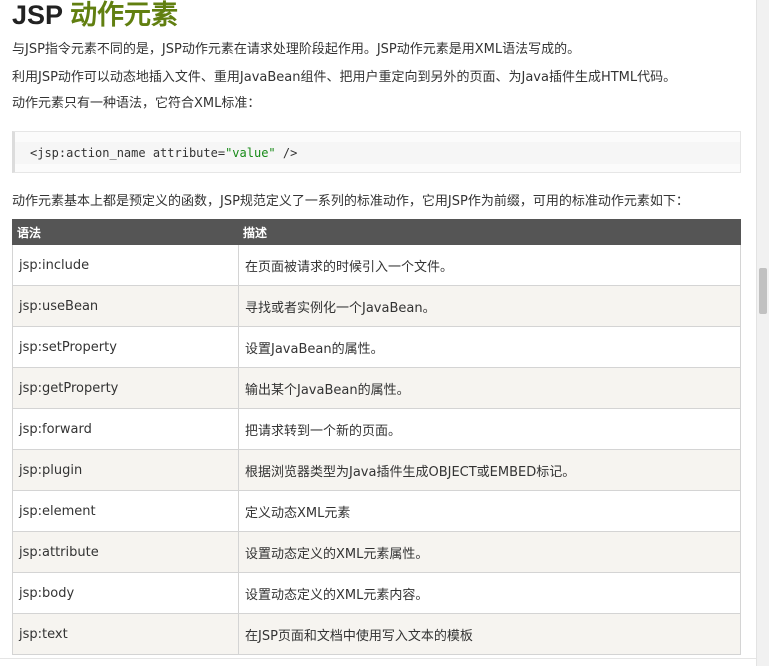  What do you see at coordinates (489, 634) in the screenshot?
I see `description-cell: 在JSP页面和文档中使用写入文本的模板` at bounding box center [489, 634].